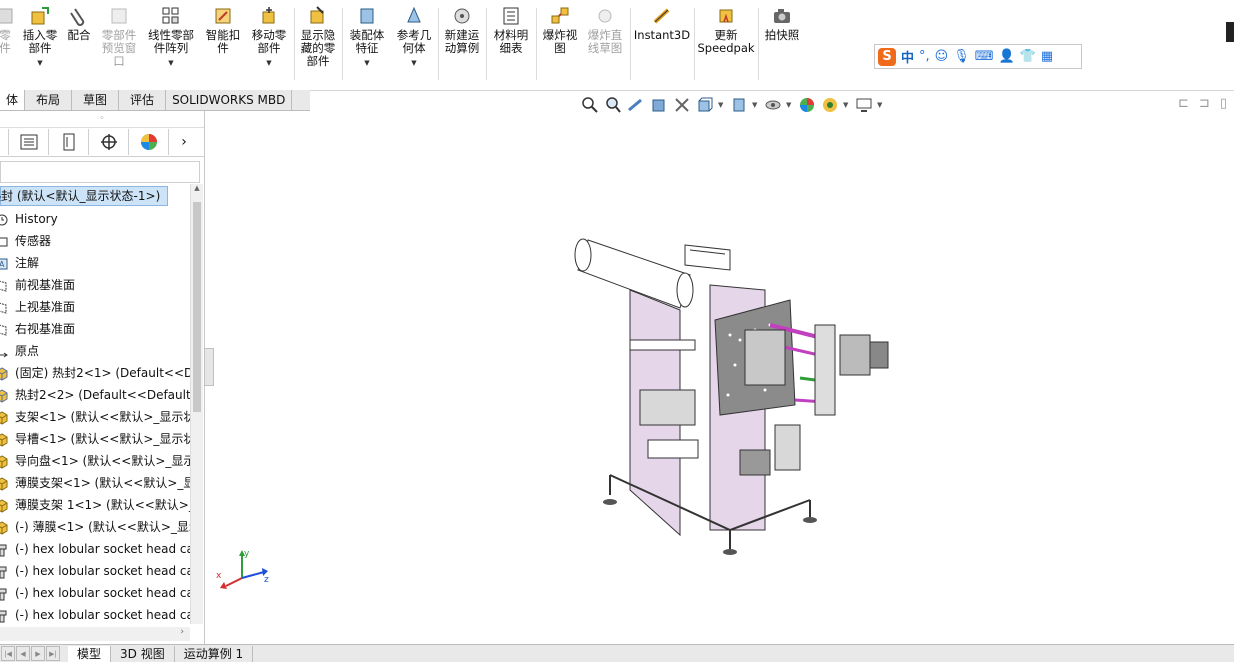 The height and width of the screenshot is (662, 1234). What do you see at coordinates (1183, 103) in the screenshot?
I see `collapse-left-icon: ⊏` at bounding box center [1183, 103].